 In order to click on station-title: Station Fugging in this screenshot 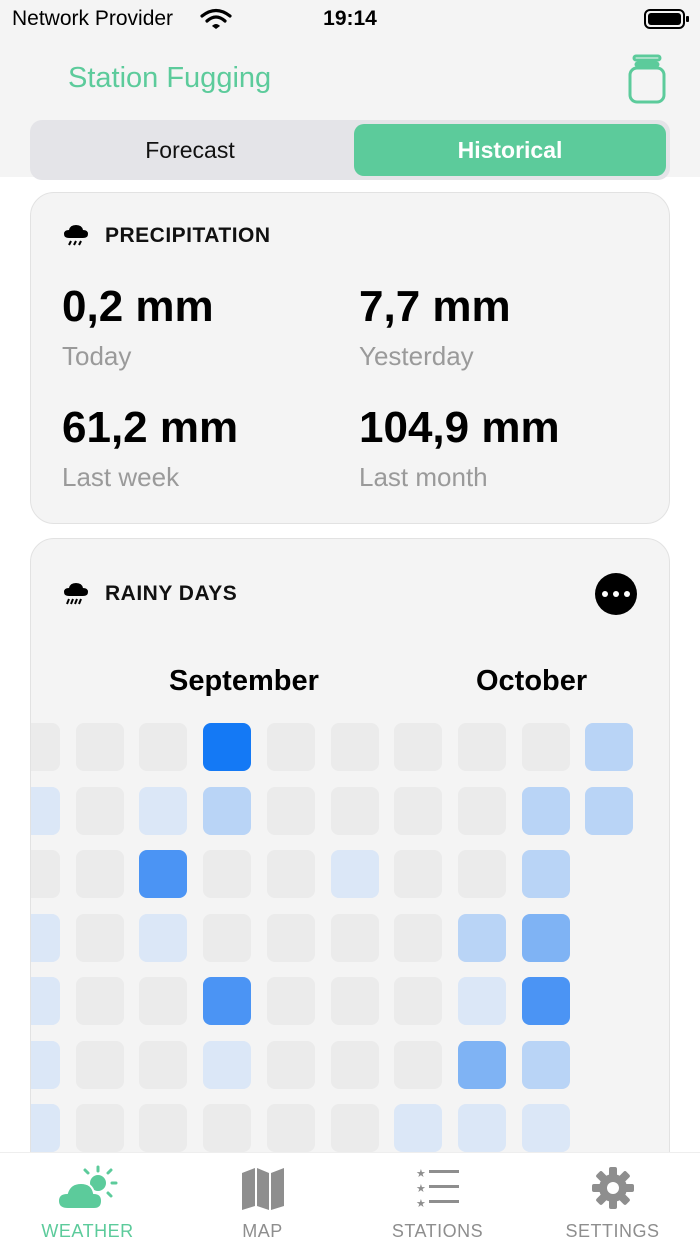, I will do `click(169, 78)`.